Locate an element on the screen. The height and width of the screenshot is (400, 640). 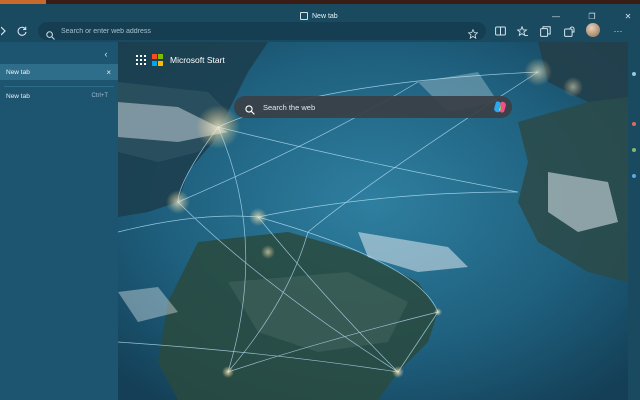
logo-square-yellow is located at coordinates (160, 63).